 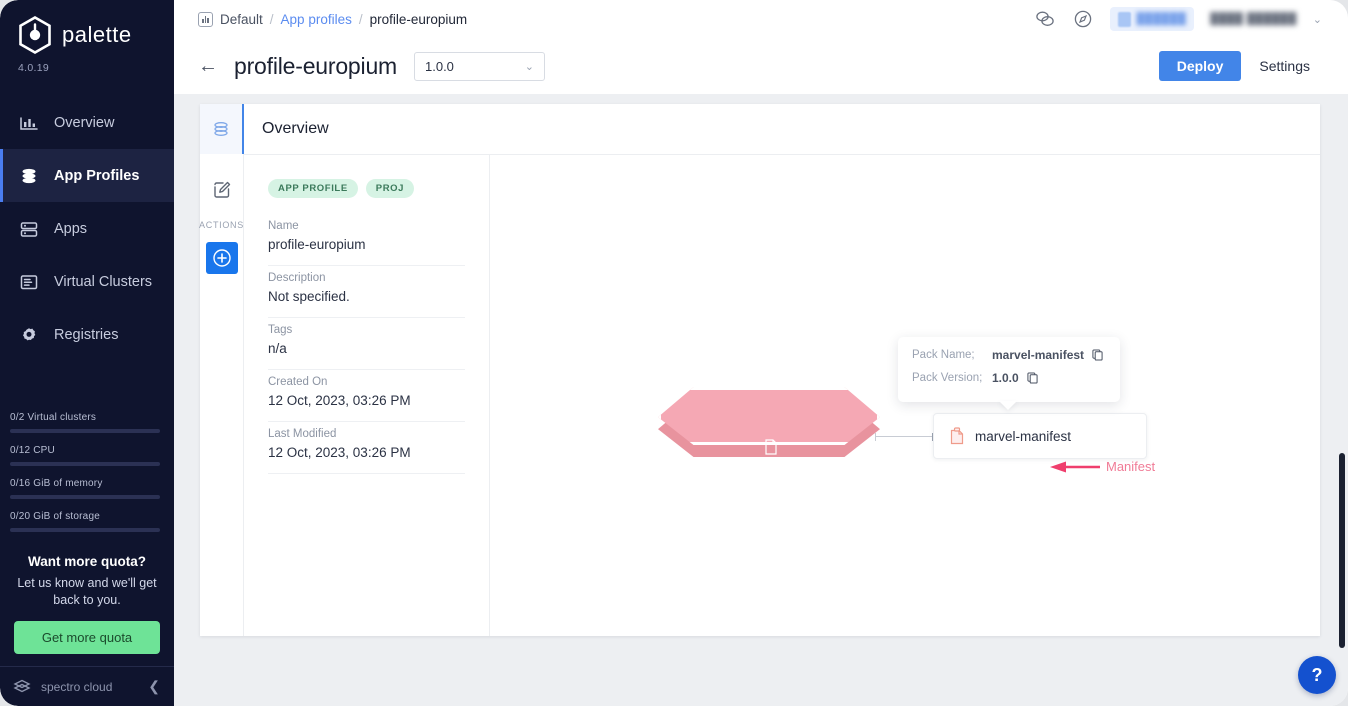 What do you see at coordinates (943, 355) in the screenshot?
I see `popover-key: Pack Name;` at bounding box center [943, 355].